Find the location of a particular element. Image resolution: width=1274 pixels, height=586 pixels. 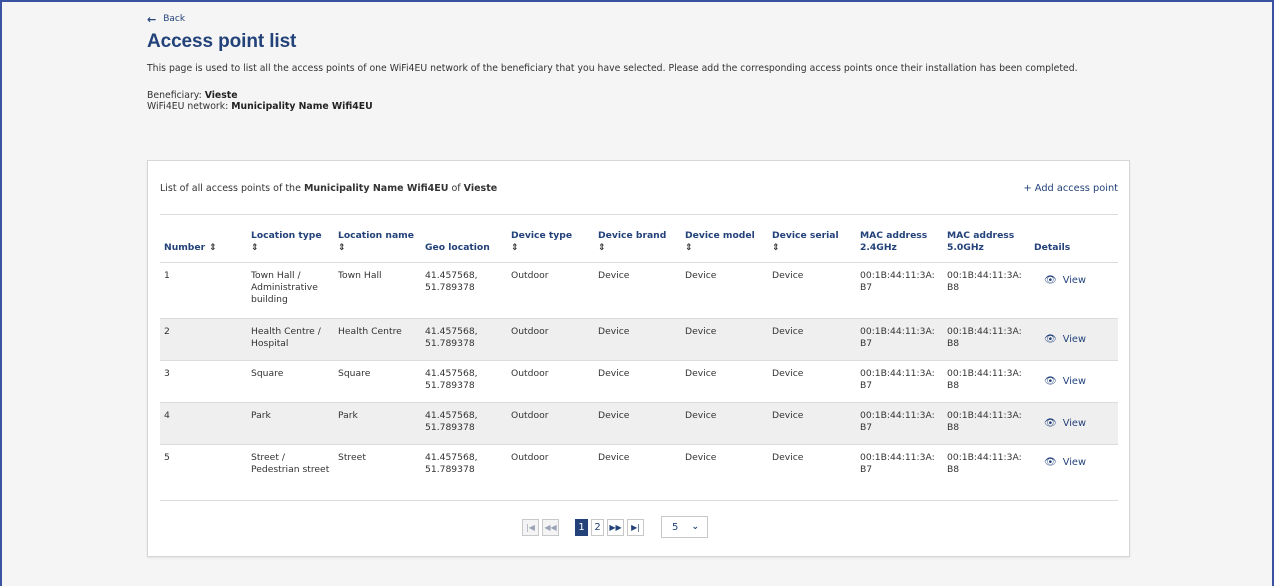

pagination: |◀ ◀◀ 1 2 ▶▶ ▶| 5 ⌄ is located at coordinates (615, 527).